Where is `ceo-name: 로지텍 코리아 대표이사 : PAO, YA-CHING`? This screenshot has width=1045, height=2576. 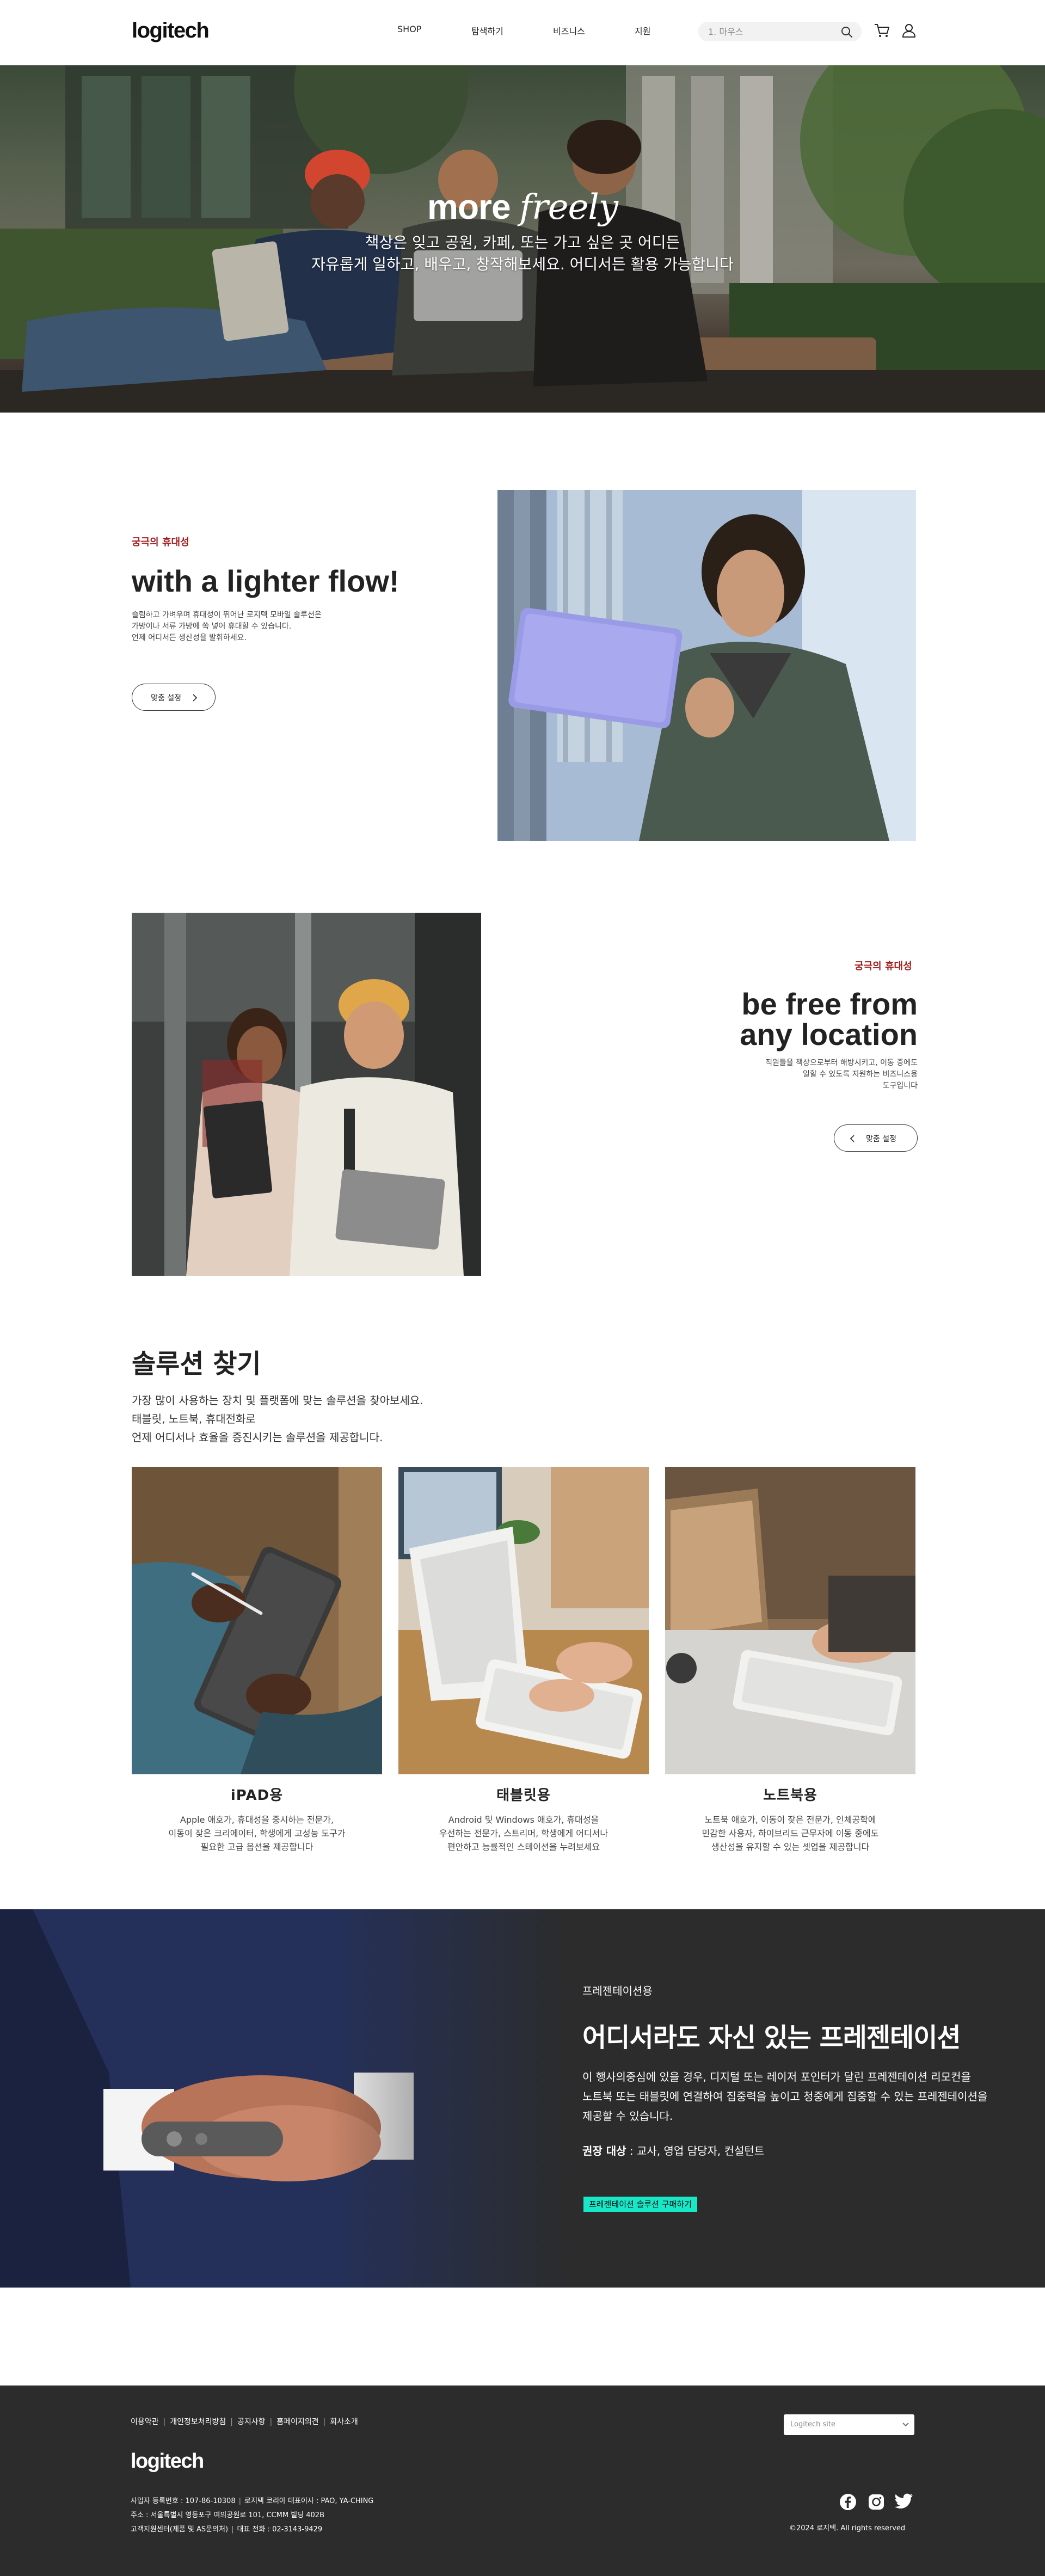
ceo-name: 로지텍 코리아 대표이사 : PAO, YA-CHING is located at coordinates (309, 2501).